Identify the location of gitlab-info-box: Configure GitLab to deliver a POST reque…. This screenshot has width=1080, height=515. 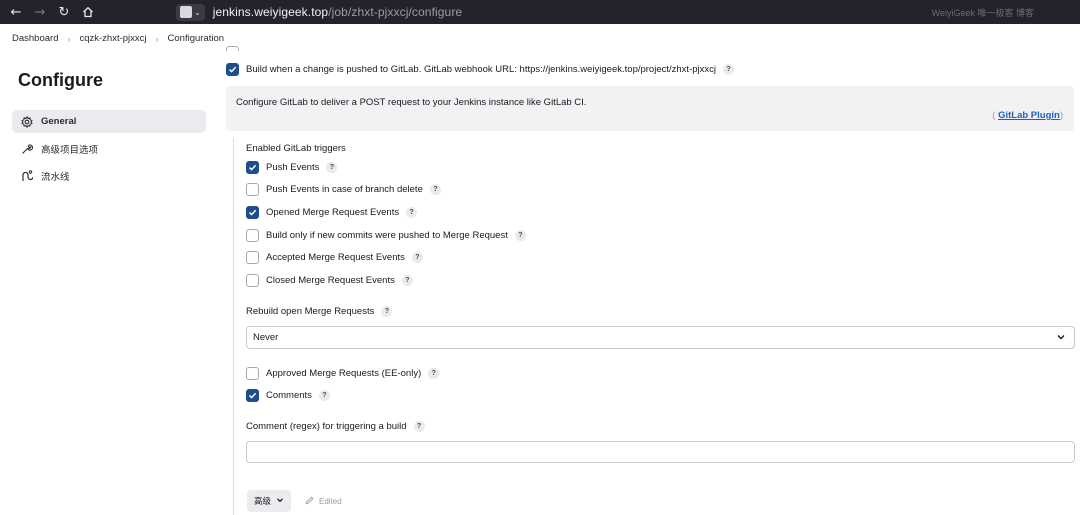
(650, 108).